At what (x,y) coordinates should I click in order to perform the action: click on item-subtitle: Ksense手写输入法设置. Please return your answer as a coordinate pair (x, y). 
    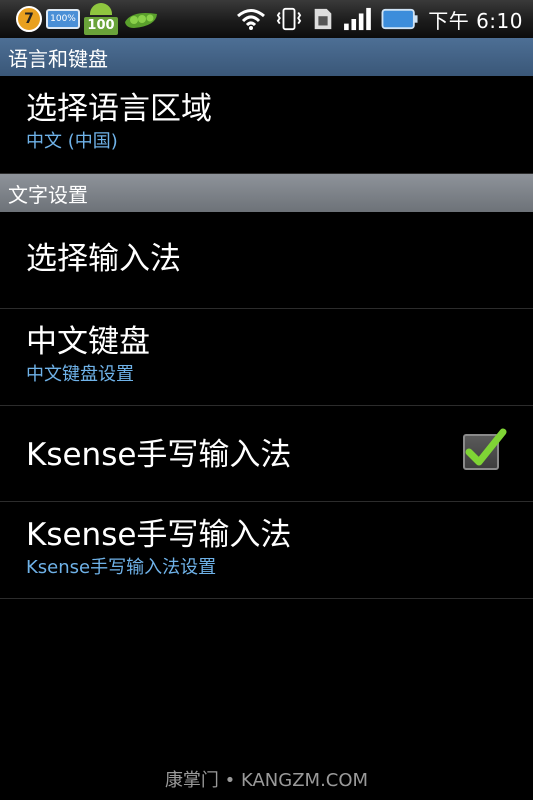
    Looking at the image, I should click on (121, 567).